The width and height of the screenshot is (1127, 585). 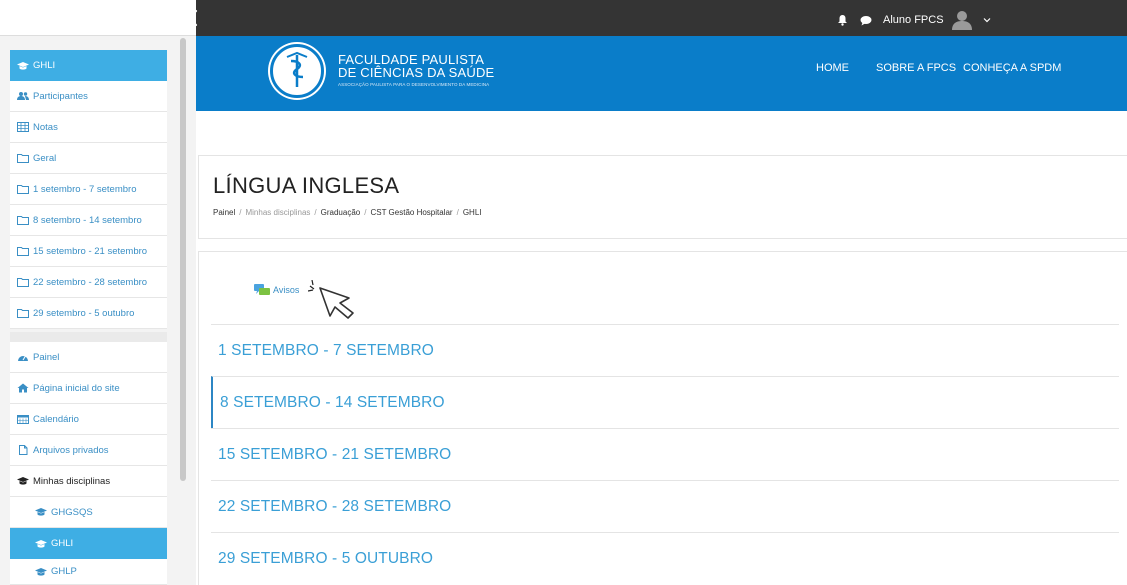 What do you see at coordinates (23, 419) in the screenshot?
I see `calendar-icon` at bounding box center [23, 419].